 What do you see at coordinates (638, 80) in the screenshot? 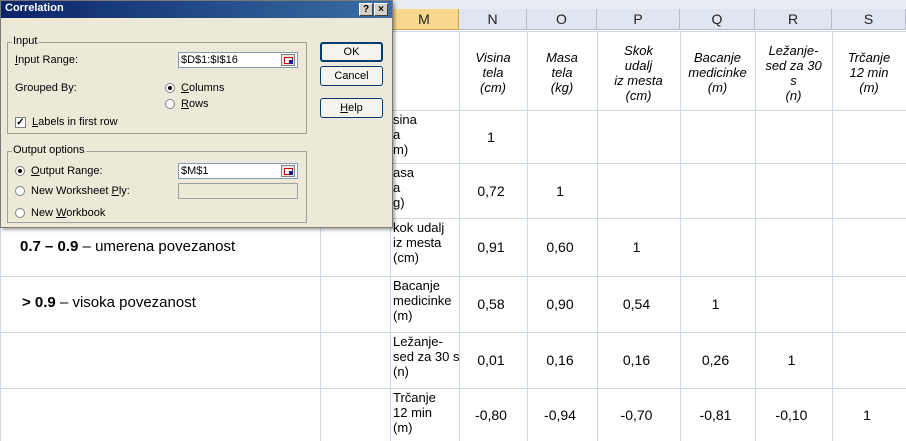
I see `header-cell-line: iz mesta` at bounding box center [638, 80].